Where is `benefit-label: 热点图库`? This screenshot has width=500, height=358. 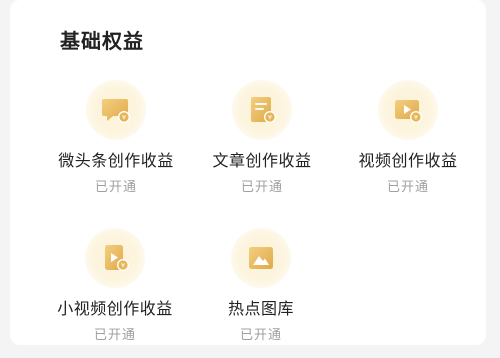
benefit-label: 热点图库 is located at coordinates (260, 308).